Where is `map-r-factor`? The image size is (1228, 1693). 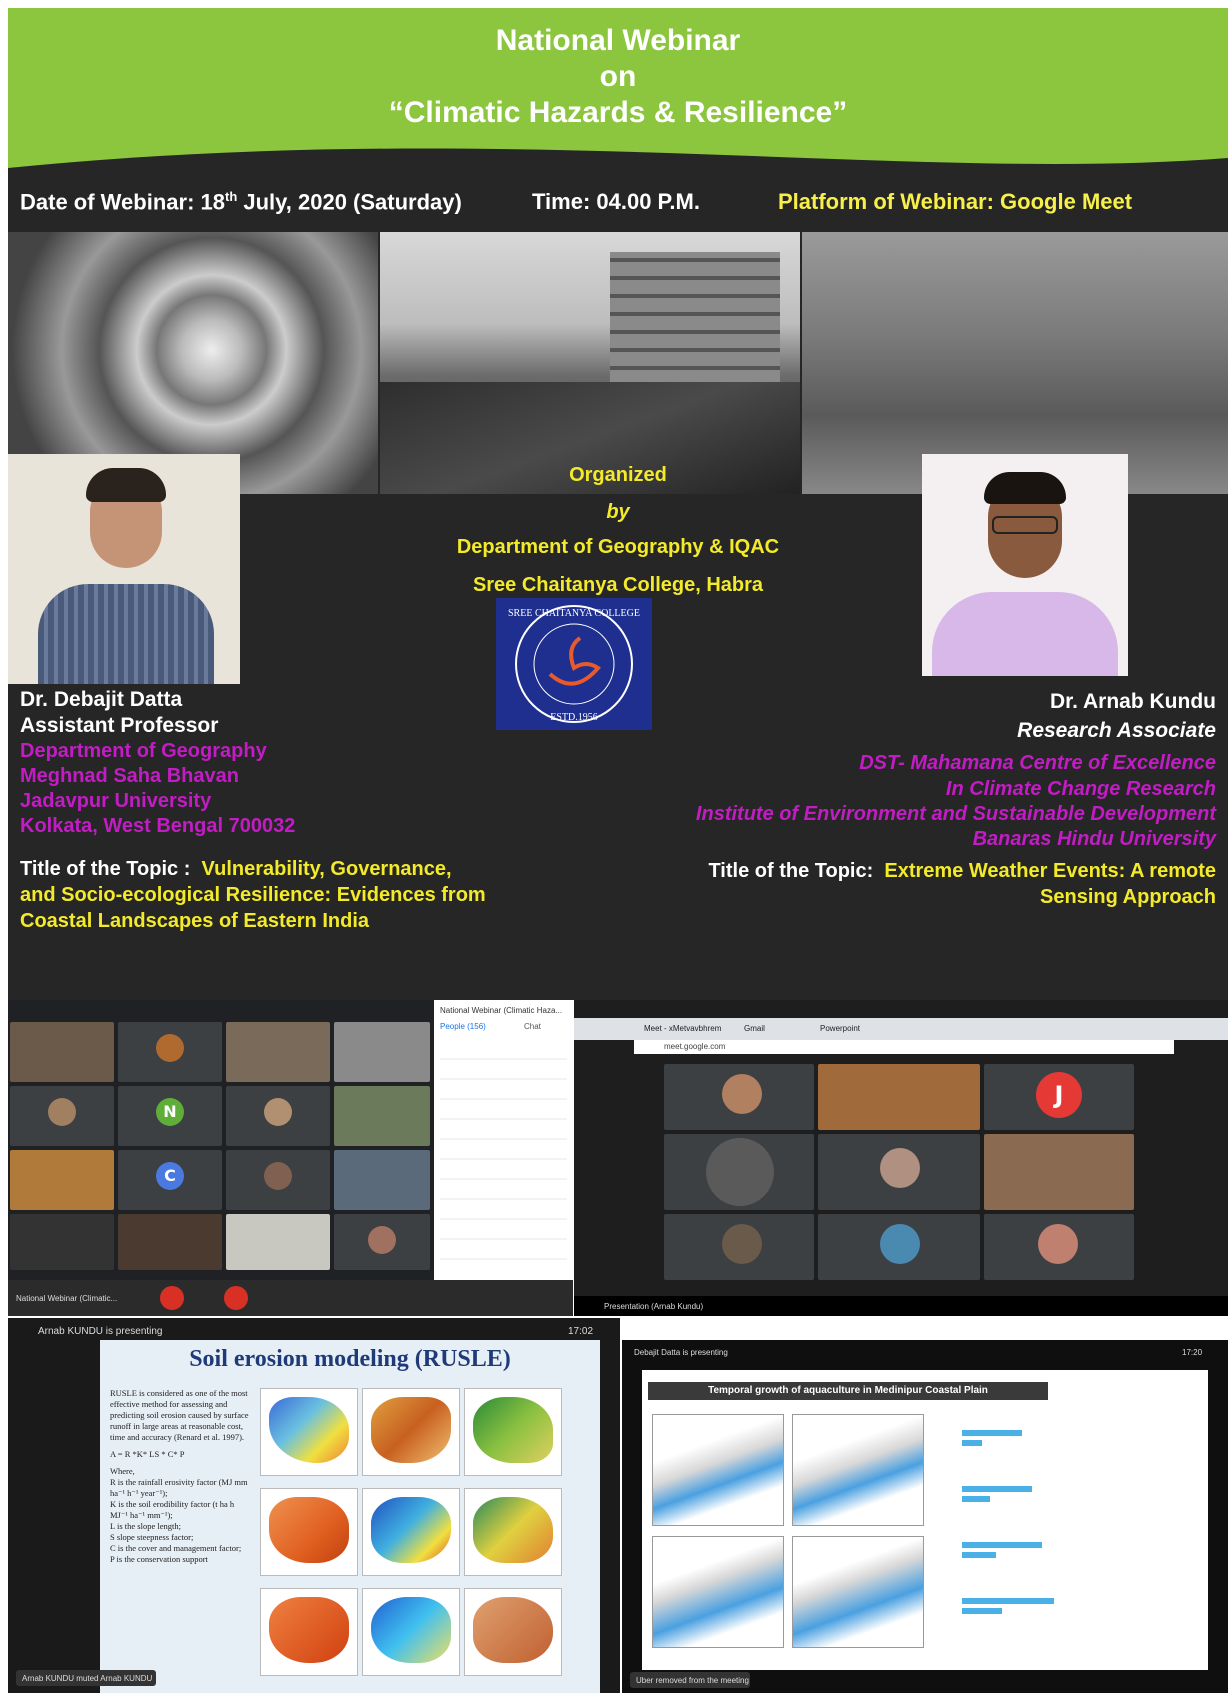 map-r-factor is located at coordinates (309, 1532).